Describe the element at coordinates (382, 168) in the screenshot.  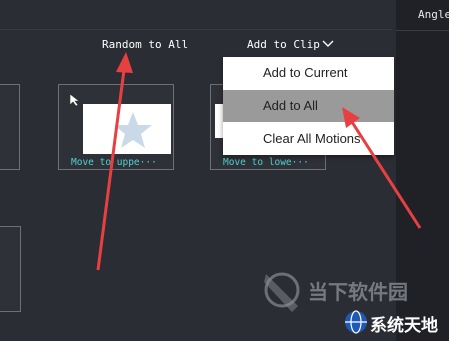
I see `annotation-arrow-add-to-all` at that location.